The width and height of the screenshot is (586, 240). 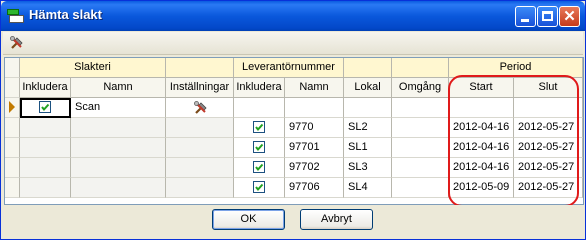 I want to click on supplier-name-cell: 97701, so click(x=314, y=148).